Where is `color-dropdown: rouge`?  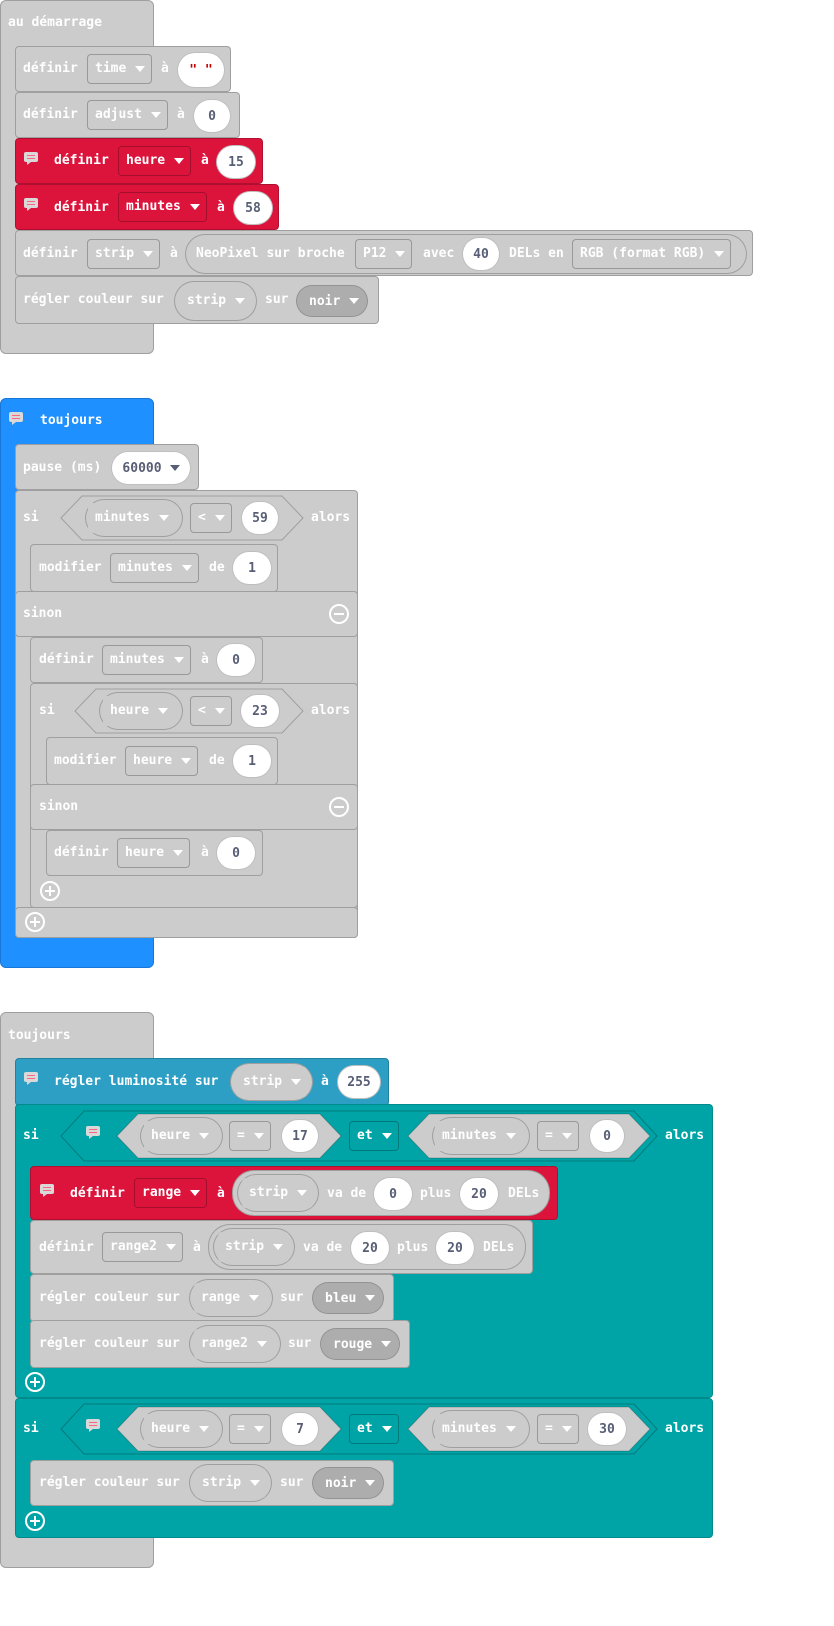 color-dropdown: rouge is located at coordinates (360, 1344).